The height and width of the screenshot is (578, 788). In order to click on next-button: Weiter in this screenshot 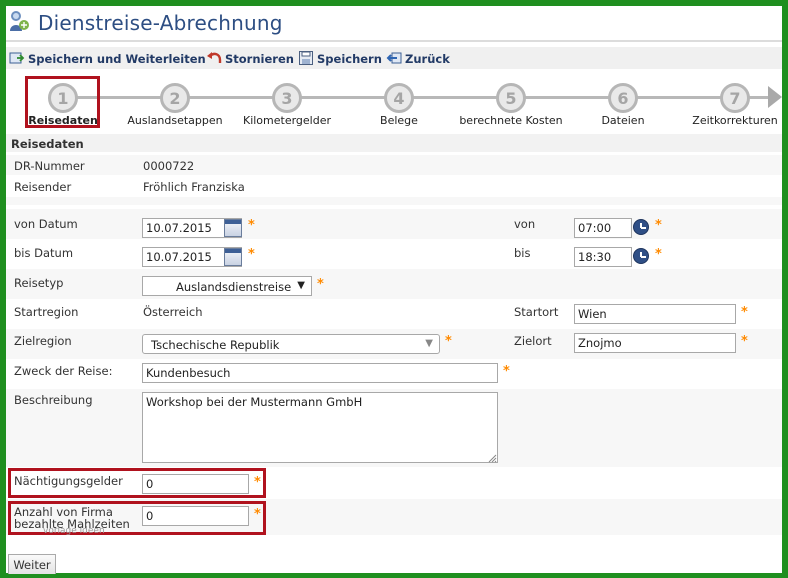, I will do `click(32, 564)`.